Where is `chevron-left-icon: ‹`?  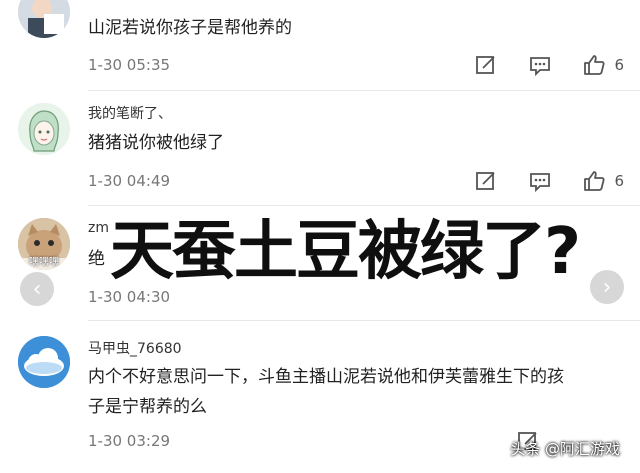
chevron-left-icon: ‹ is located at coordinates (37, 289).